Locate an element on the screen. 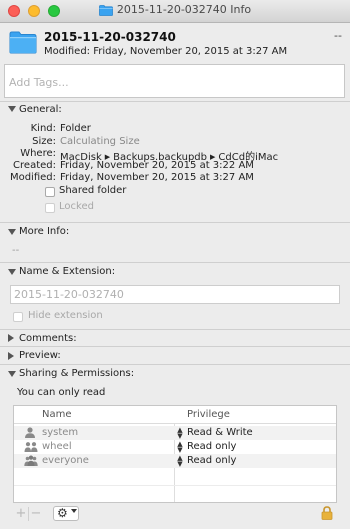 This screenshot has width=350, height=529. preview-section-title: Preview: is located at coordinates (40, 355).